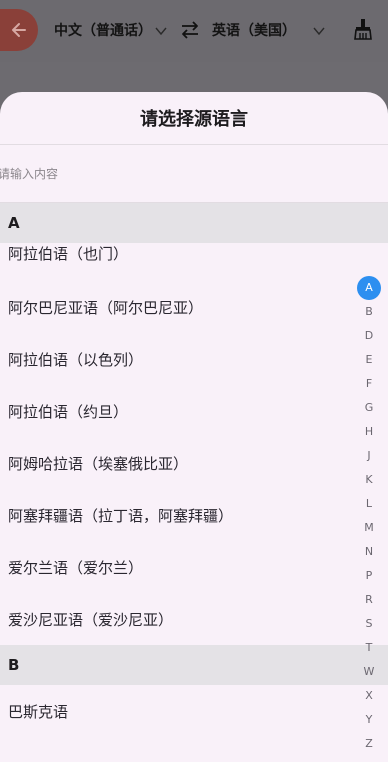  What do you see at coordinates (194, 144) in the screenshot?
I see `divider` at bounding box center [194, 144].